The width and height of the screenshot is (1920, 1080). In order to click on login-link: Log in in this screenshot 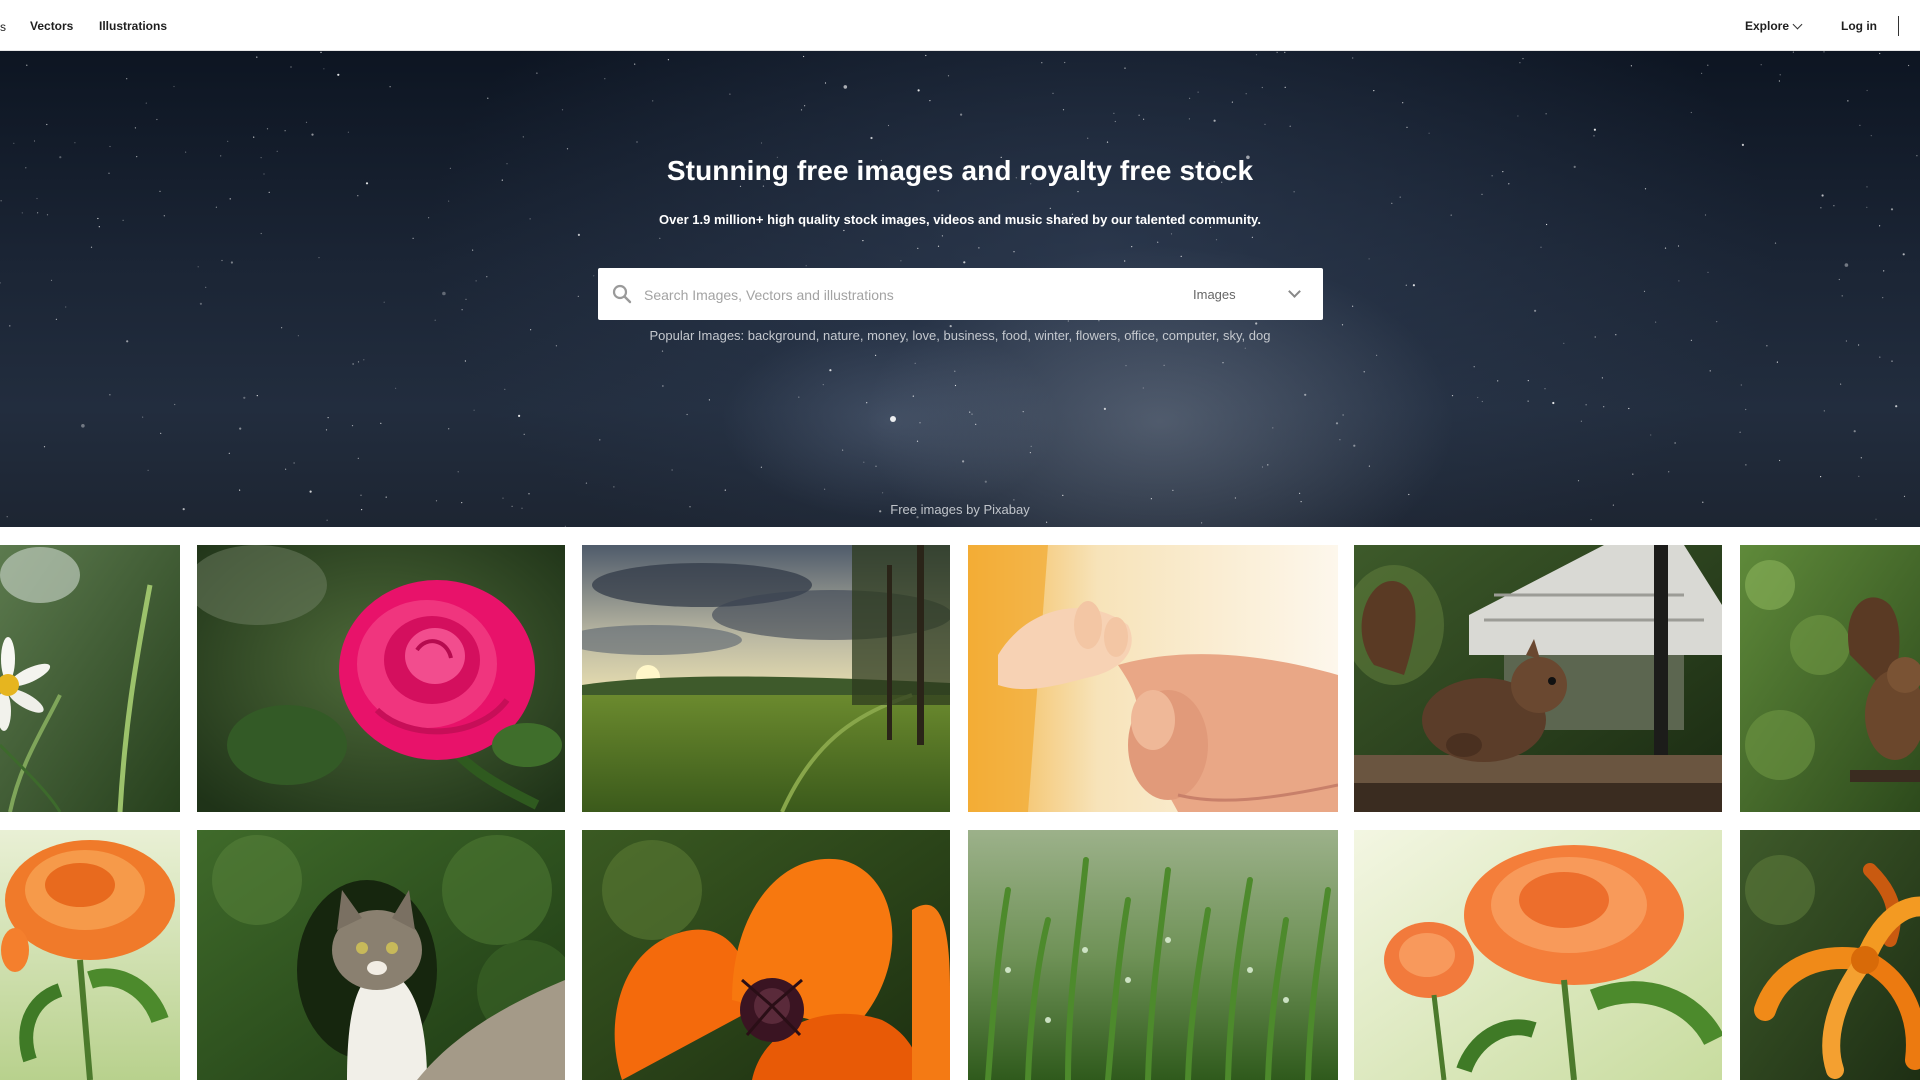, I will do `click(1859, 26)`.